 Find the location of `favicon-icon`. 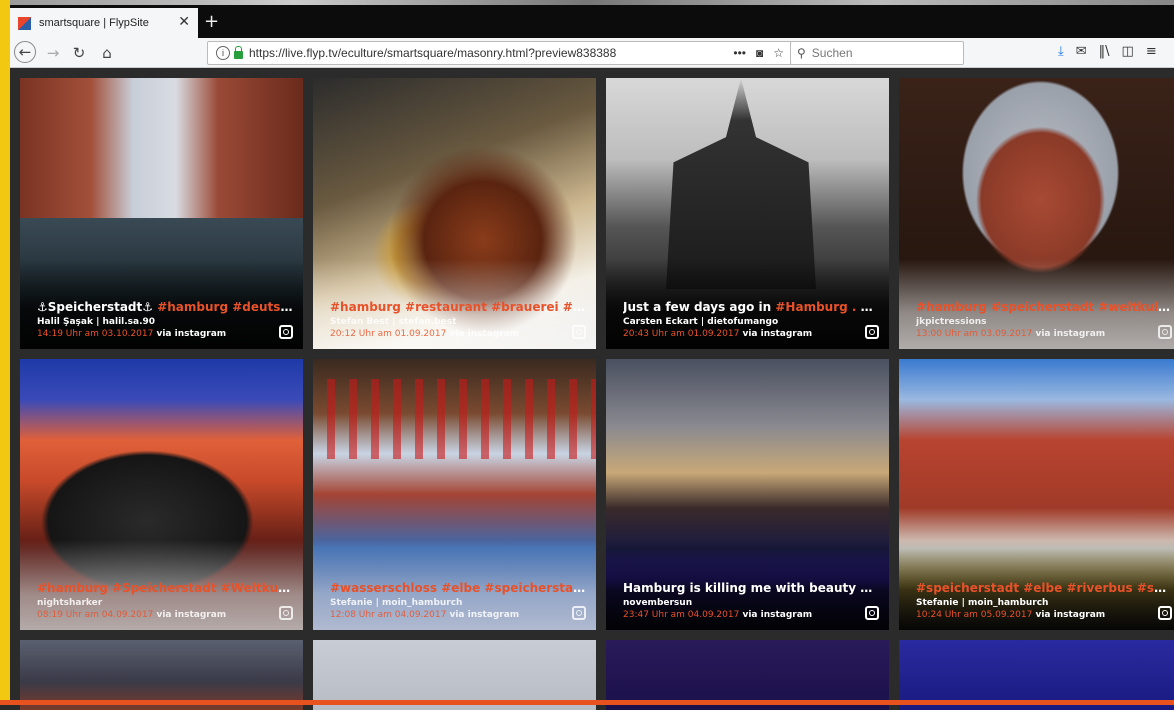

favicon-icon is located at coordinates (24, 23).